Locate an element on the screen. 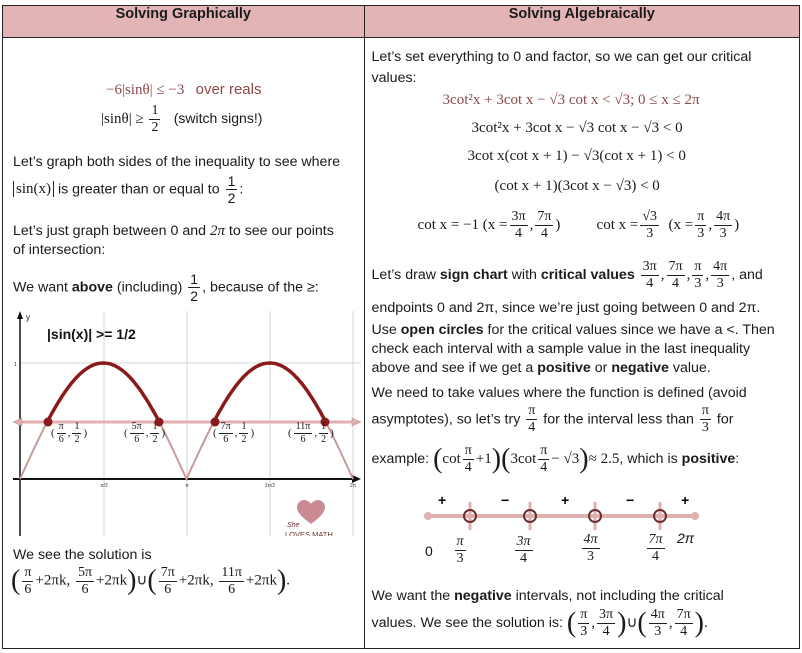 The width and height of the screenshot is (802, 653). watermark-line1: She is located at coordinates (293, 525).